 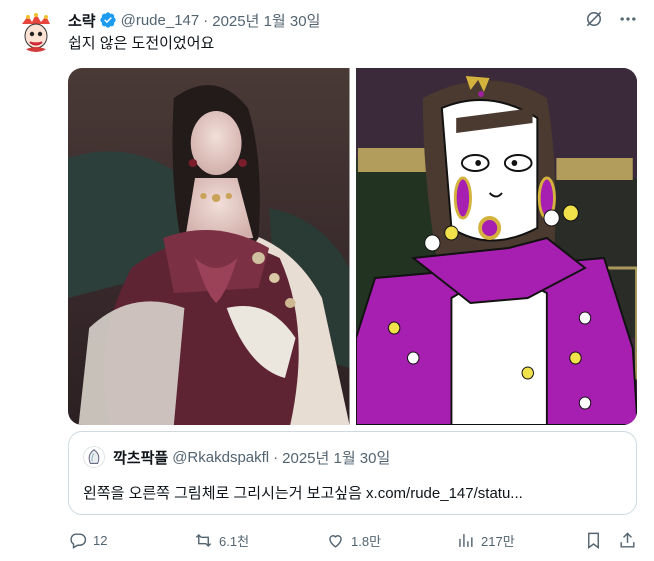 I want to click on repost-button: 6.1천, so click(x=221, y=540).